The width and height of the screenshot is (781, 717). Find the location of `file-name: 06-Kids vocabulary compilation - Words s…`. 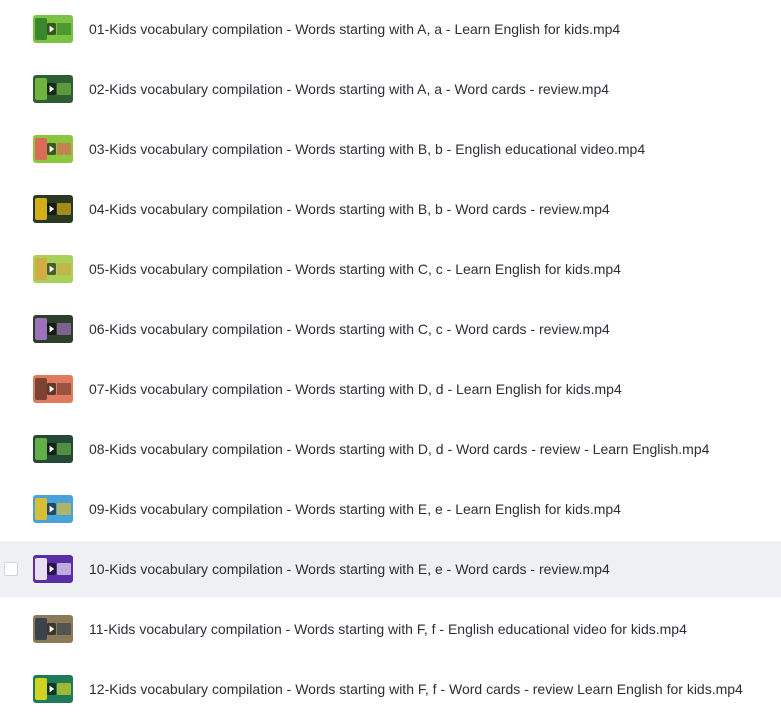

file-name: 06-Kids vocabulary compilation - Words s… is located at coordinates (349, 329).